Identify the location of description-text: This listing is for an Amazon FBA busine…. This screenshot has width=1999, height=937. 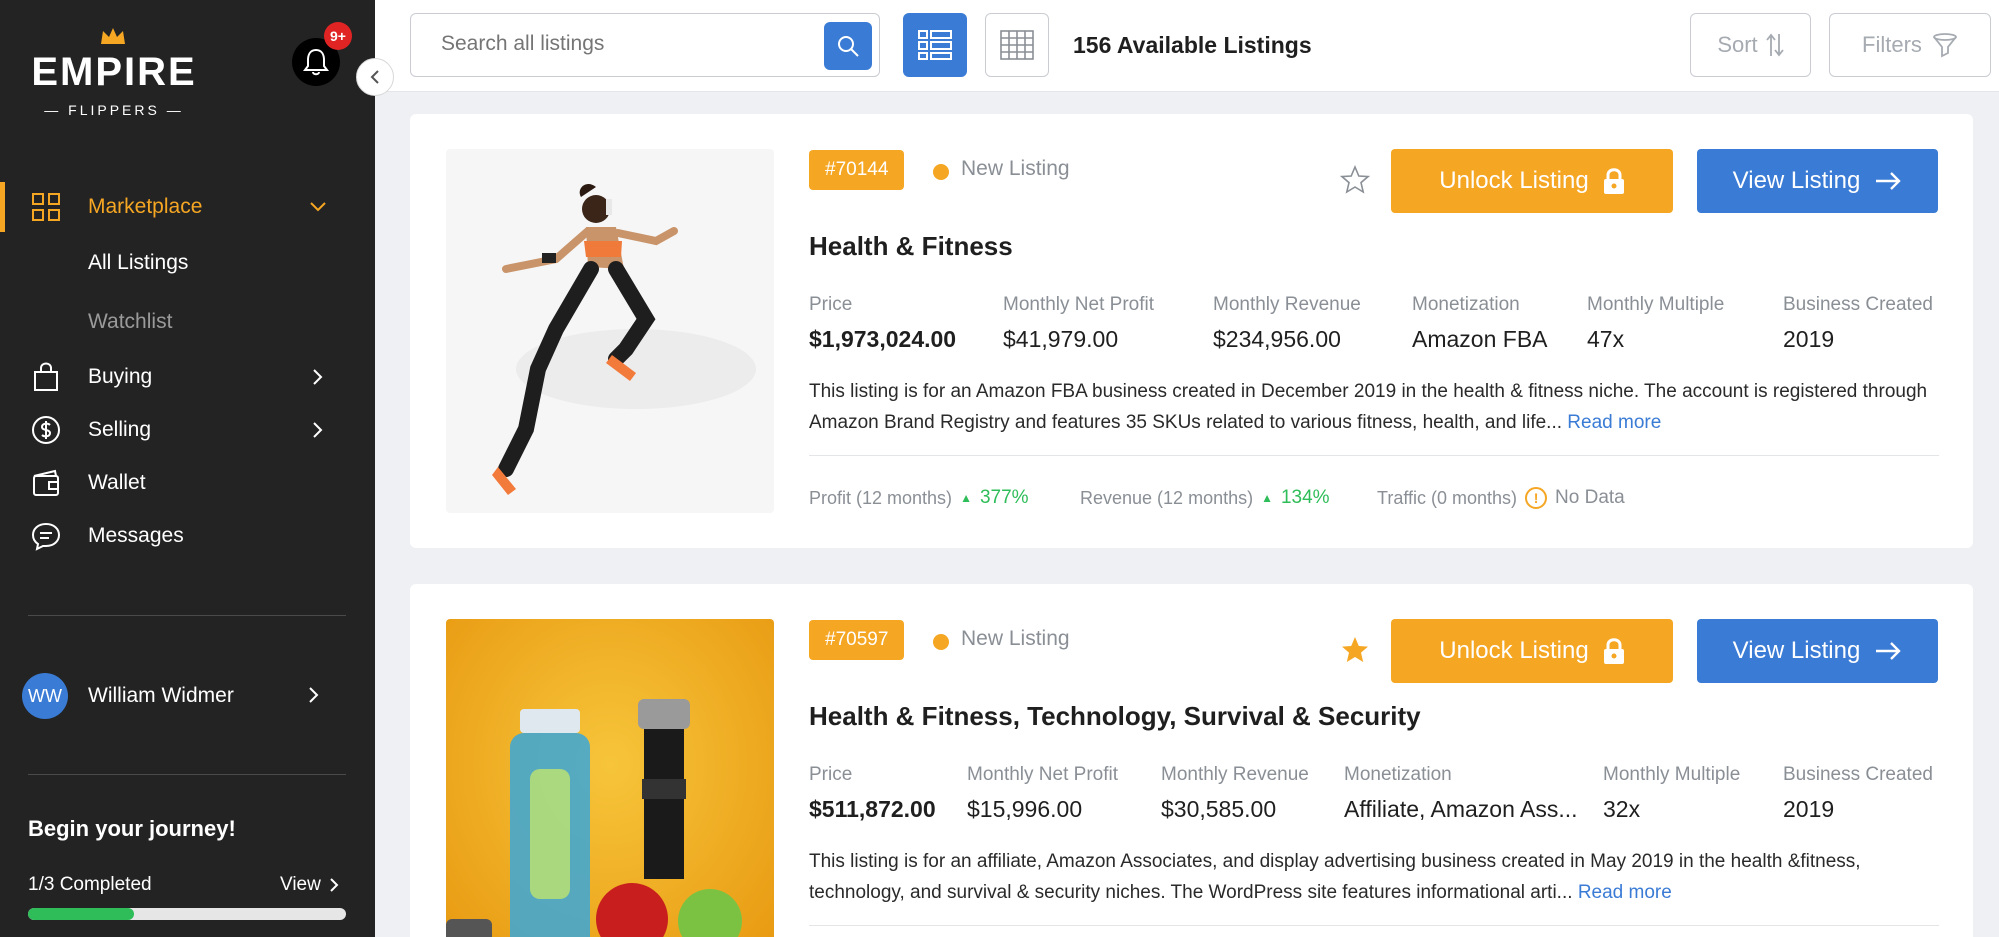
(1368, 407).